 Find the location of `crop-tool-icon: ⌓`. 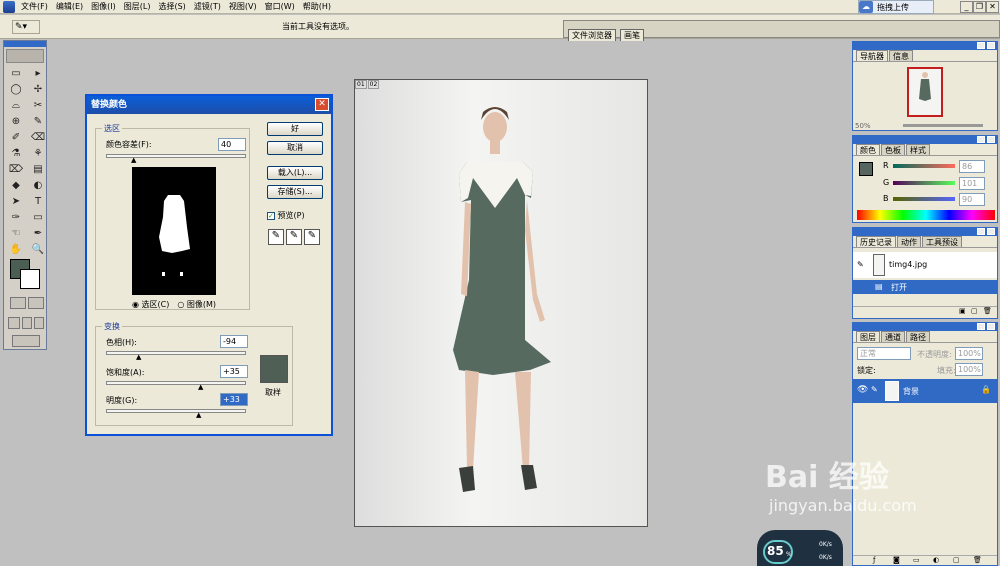

crop-tool-icon: ⌓ is located at coordinates (16, 106).